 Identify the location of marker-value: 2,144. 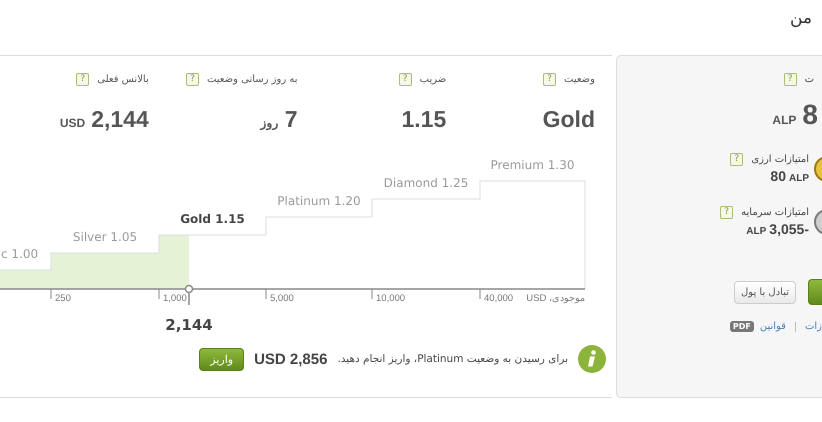
(189, 325).